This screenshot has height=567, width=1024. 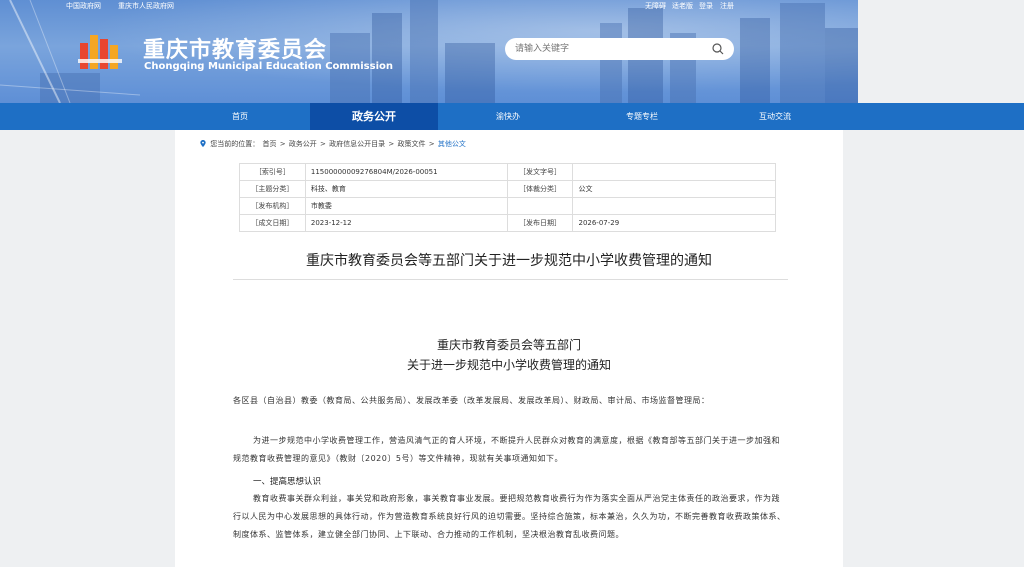 What do you see at coordinates (509, 261) in the screenshot?
I see `document-title: 重庆市教育委员会等五部门关于进一步规范中小学收费管理的通知` at bounding box center [509, 261].